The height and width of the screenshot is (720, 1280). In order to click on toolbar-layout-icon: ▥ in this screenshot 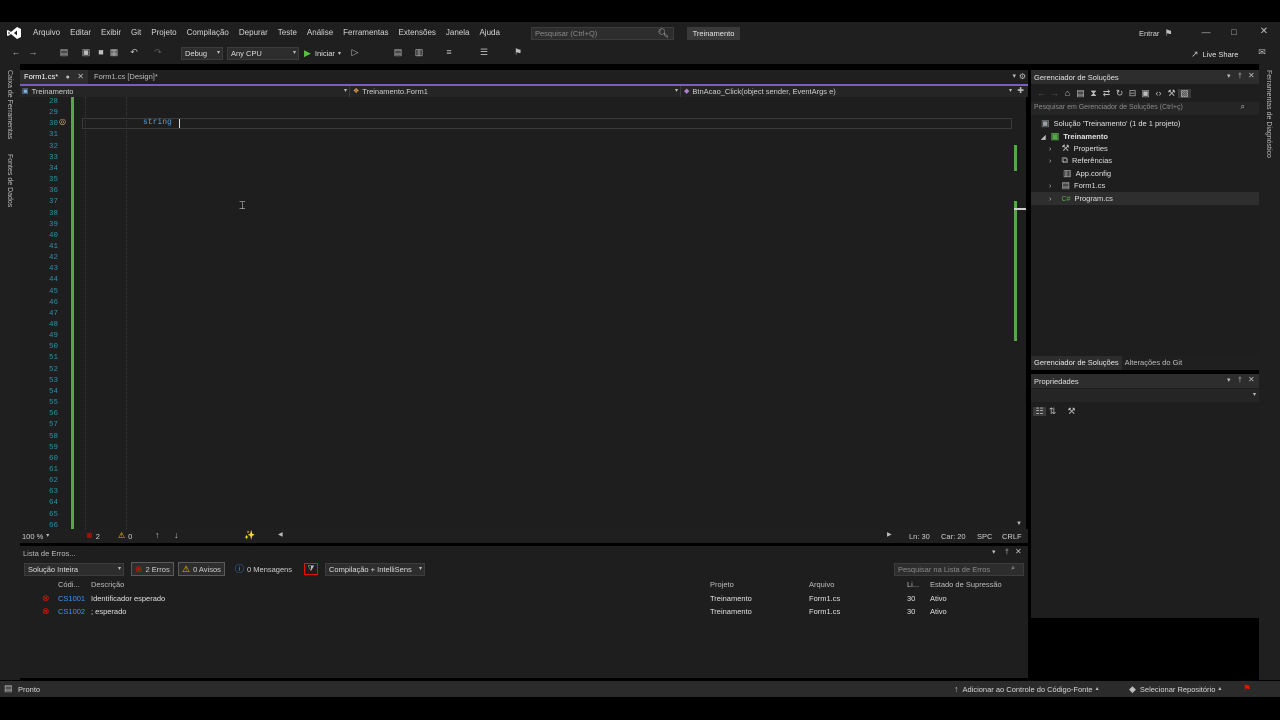, I will do `click(419, 52)`.